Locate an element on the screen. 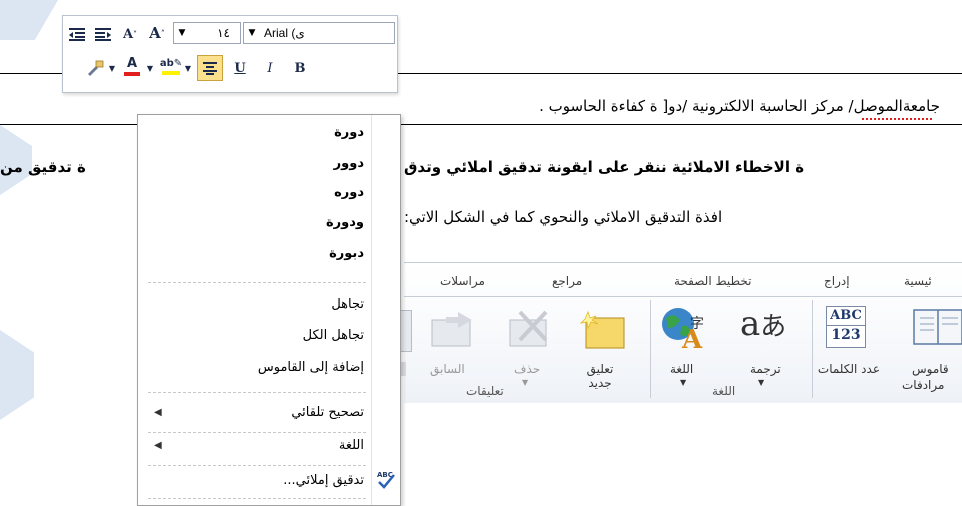 The image size is (962, 506). svg-text: 字 is located at coordinates (697, 324).